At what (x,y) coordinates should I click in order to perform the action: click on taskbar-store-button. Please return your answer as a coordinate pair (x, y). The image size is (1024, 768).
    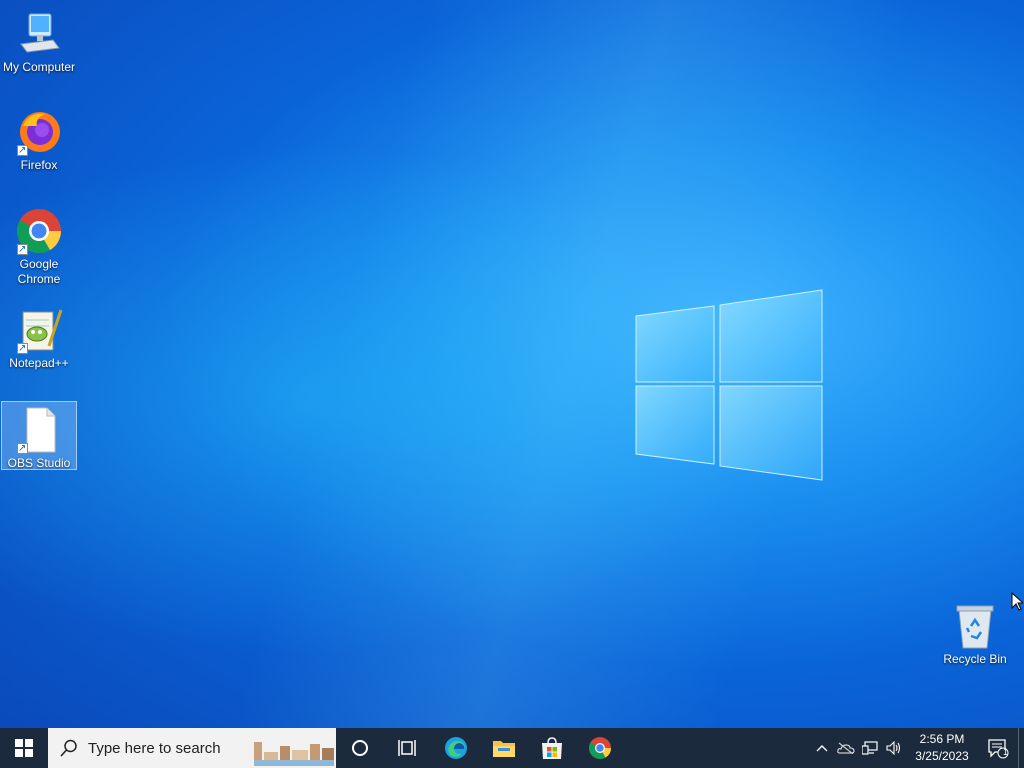
    Looking at the image, I should click on (552, 748).